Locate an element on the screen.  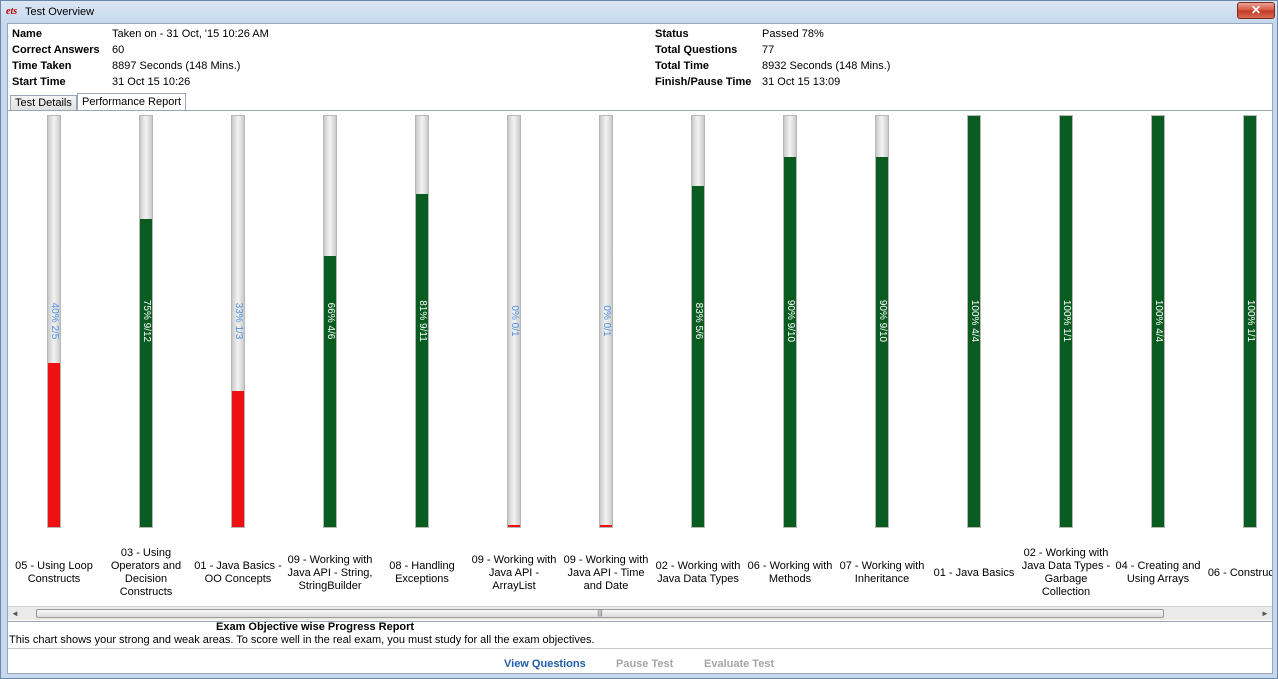
category-label: 07 - Working with Inheritance is located at coordinates (882, 572).